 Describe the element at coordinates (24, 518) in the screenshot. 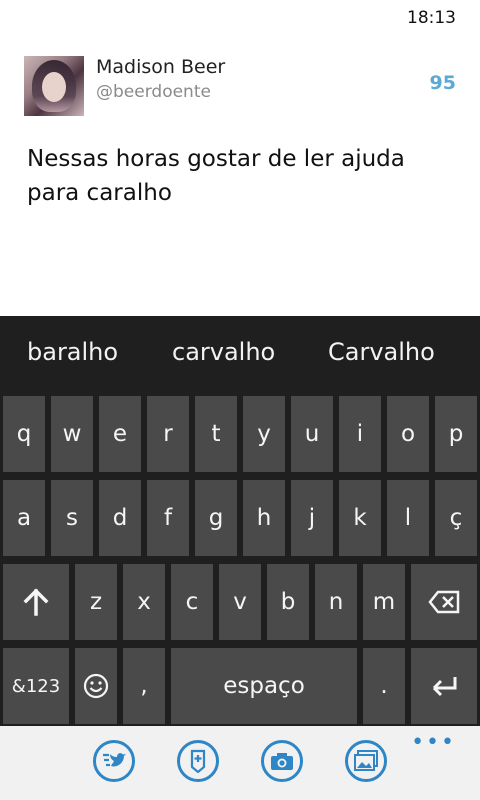

I see `key-a: a` at that location.